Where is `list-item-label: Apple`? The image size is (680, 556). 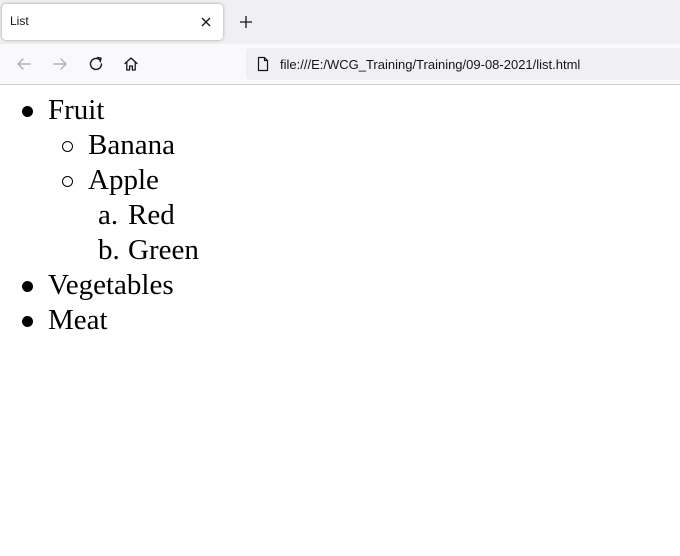 list-item-label: Apple is located at coordinates (123, 180).